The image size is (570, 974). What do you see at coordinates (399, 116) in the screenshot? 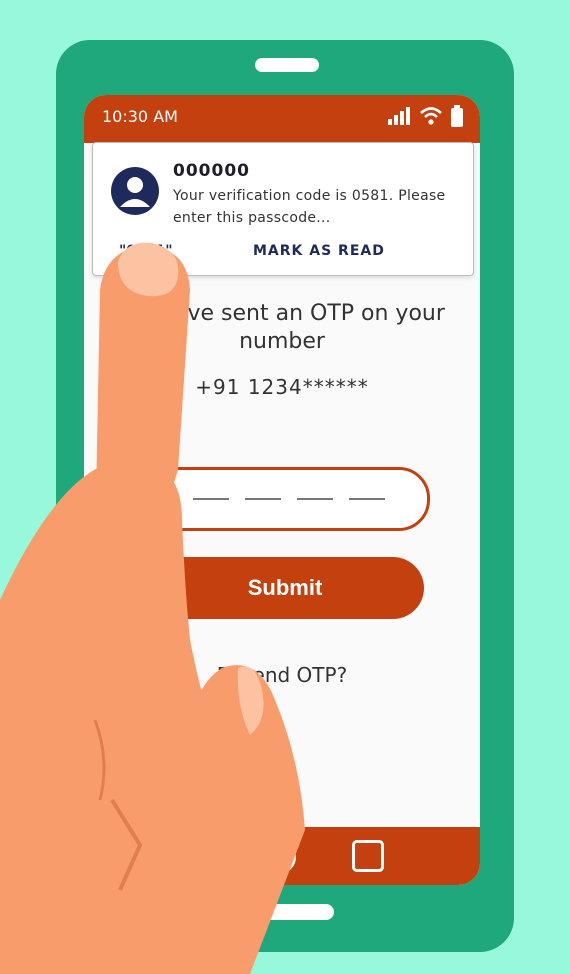
I see `signal-icon` at bounding box center [399, 116].